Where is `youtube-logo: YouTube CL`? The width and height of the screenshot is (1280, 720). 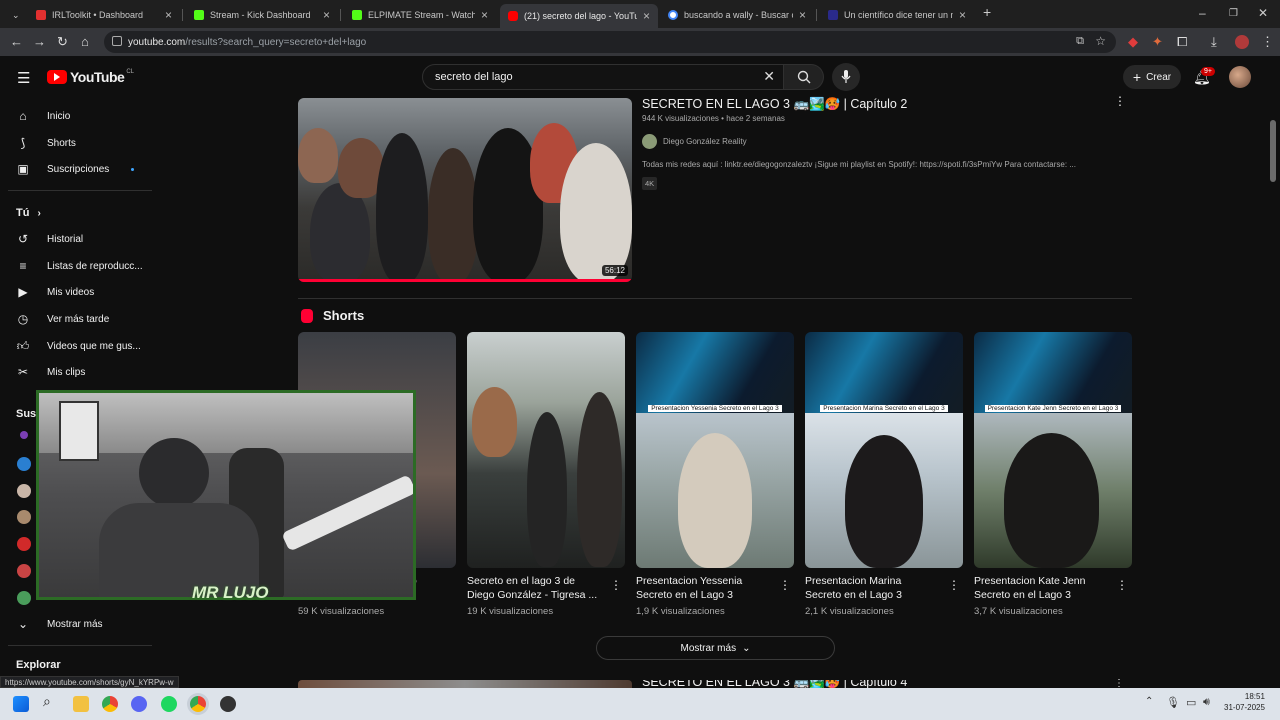
youtube-logo: YouTube CL is located at coordinates (90, 77).